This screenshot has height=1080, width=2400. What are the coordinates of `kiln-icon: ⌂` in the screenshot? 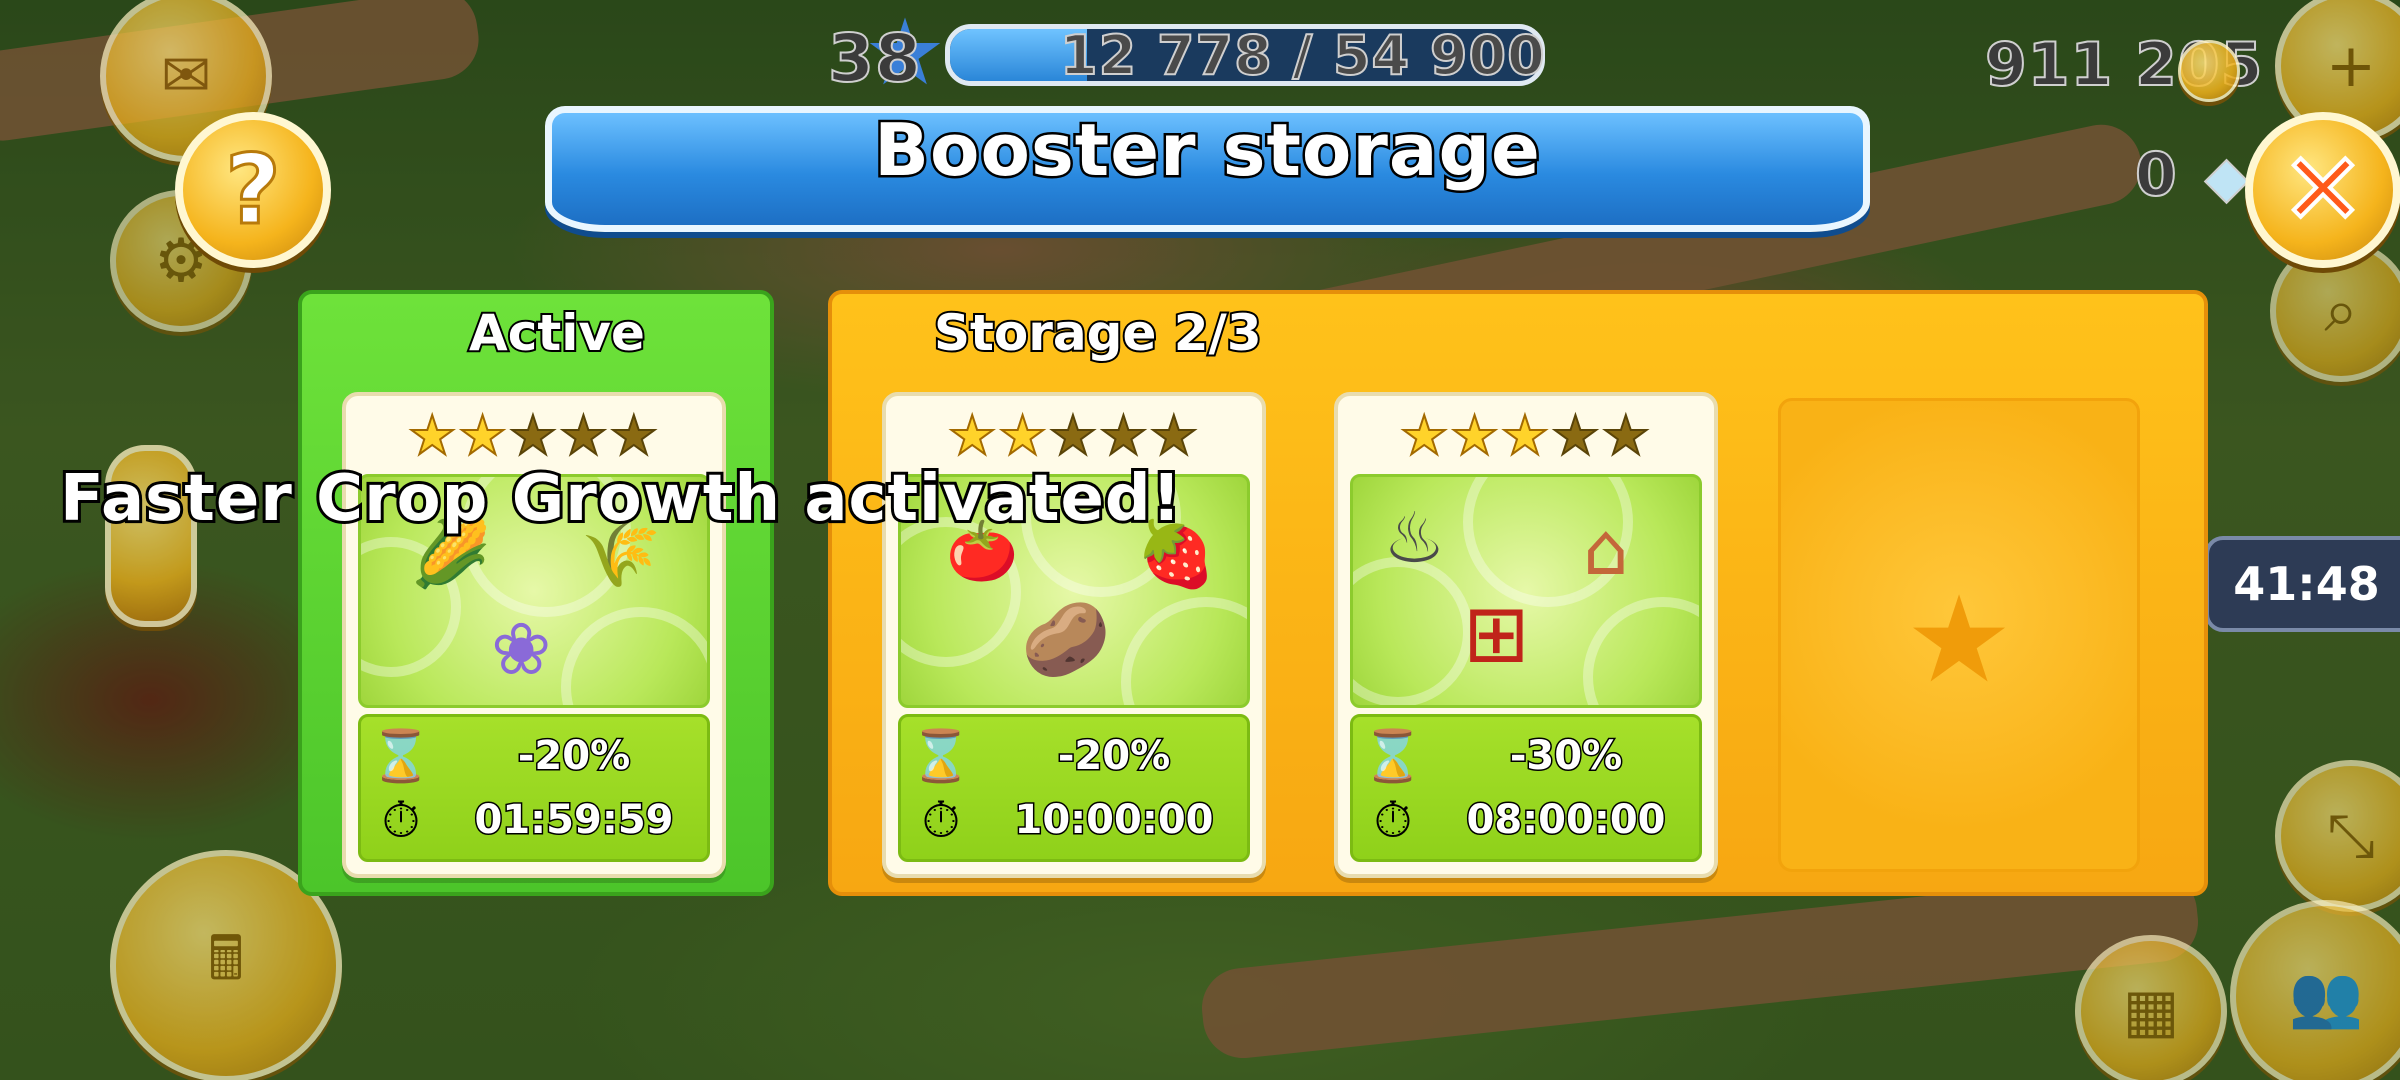 It's located at (1606, 549).